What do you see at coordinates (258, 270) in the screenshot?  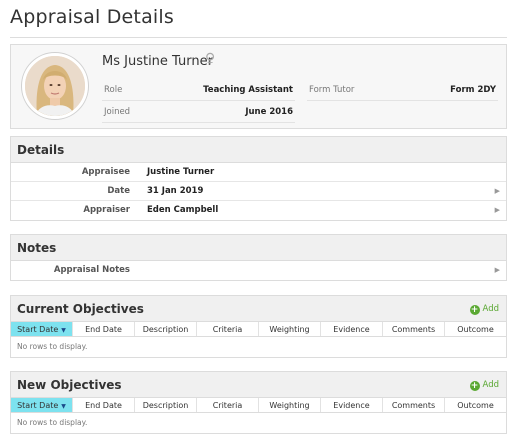 I see `notes-row-appraisal-notes: Appraisal Notes ▶` at bounding box center [258, 270].